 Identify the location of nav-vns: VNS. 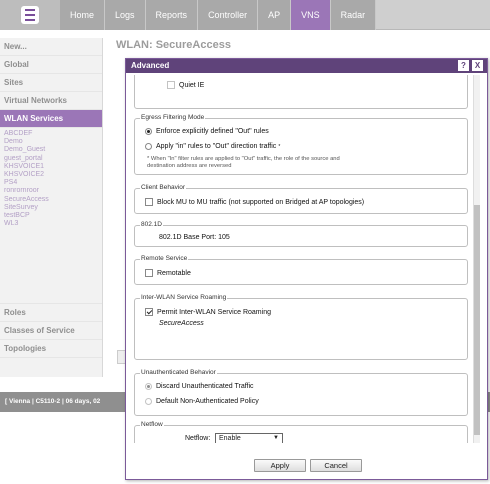
(311, 15).